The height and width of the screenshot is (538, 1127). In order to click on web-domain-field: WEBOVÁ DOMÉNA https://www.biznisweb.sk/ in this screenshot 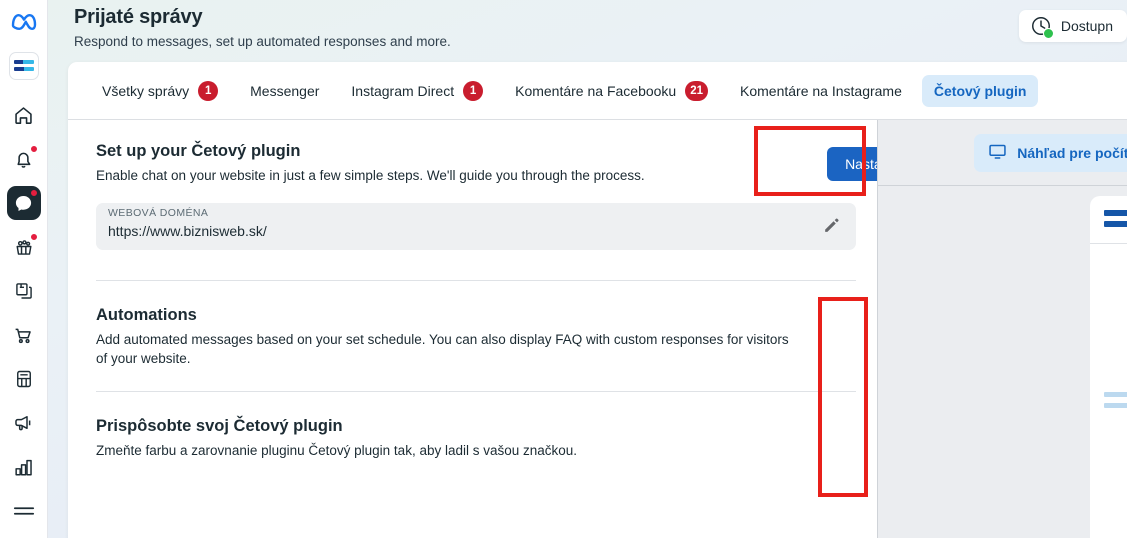, I will do `click(476, 226)`.